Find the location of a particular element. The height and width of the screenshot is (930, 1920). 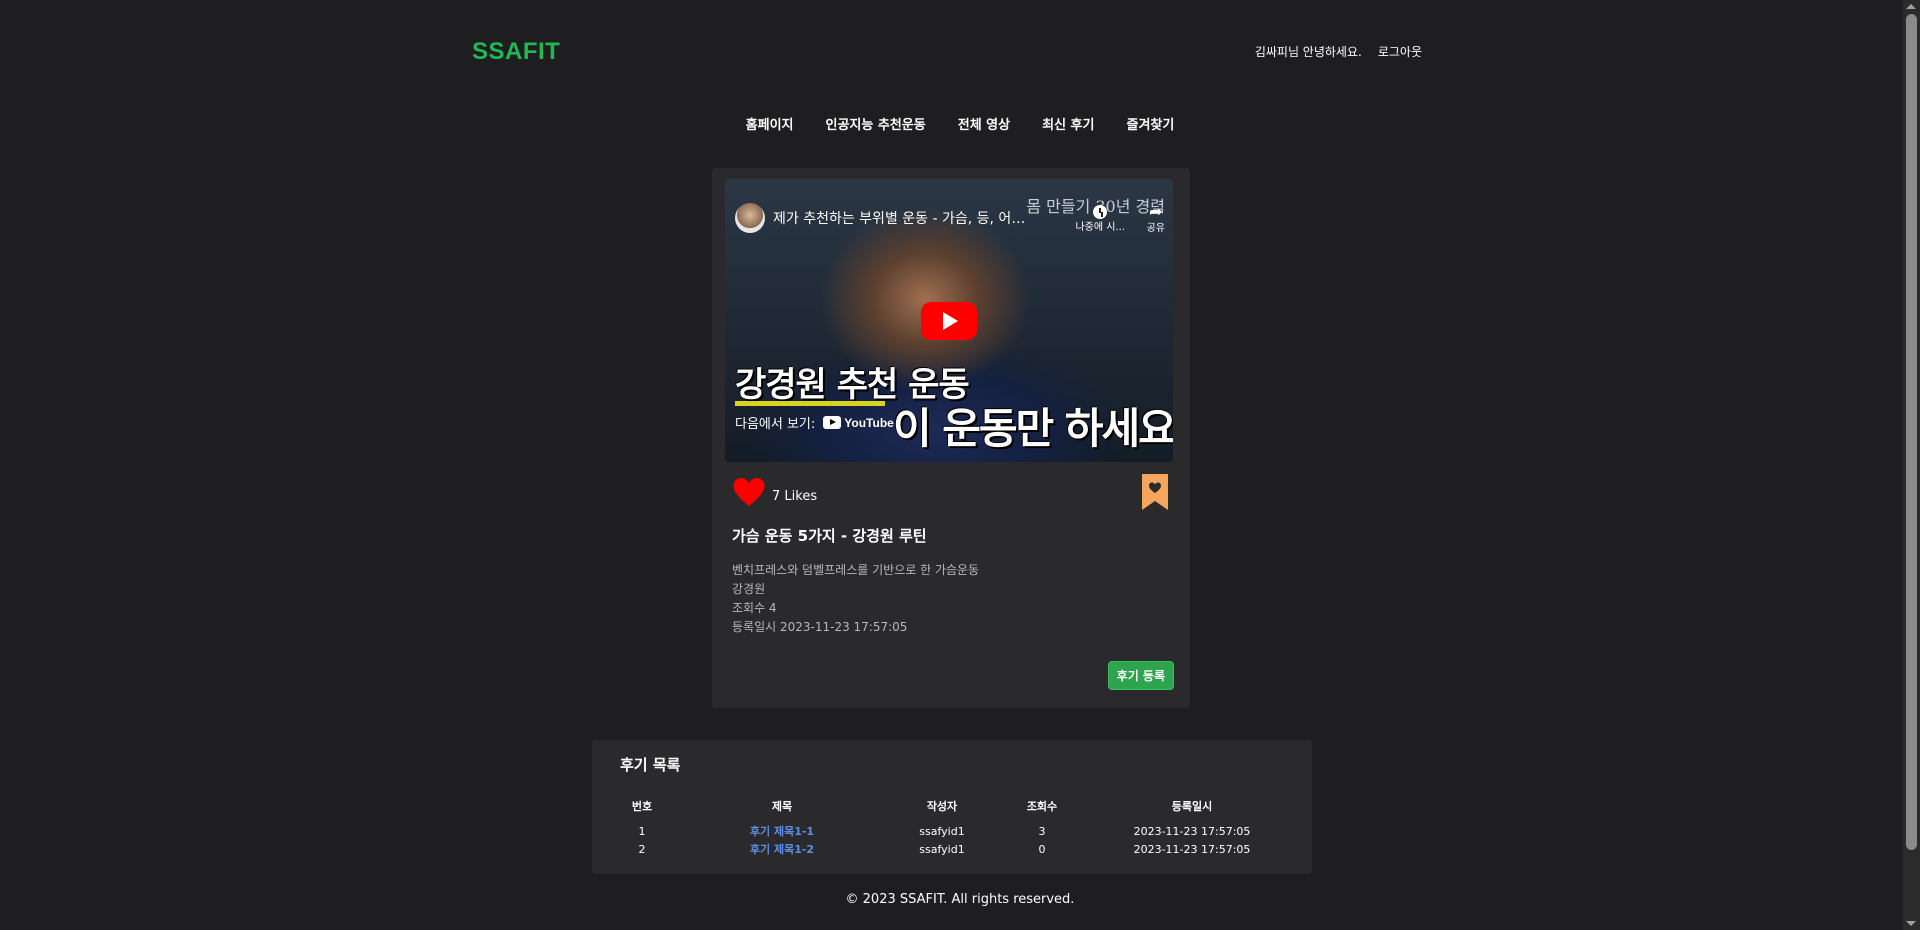

like-row: 7 Likes is located at coordinates (774, 492).